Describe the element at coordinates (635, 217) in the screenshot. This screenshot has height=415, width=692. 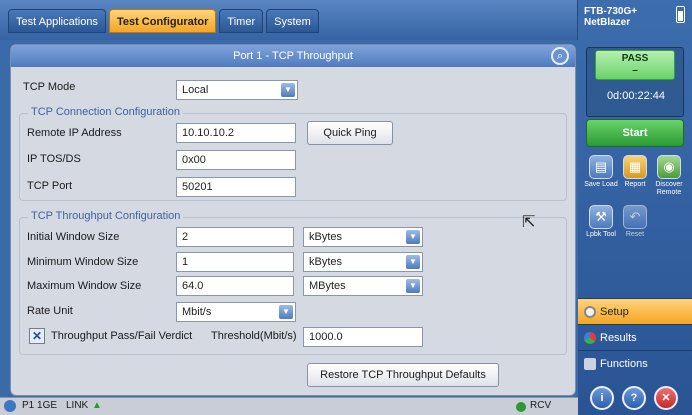
I see `reset-icon: ↶` at that location.